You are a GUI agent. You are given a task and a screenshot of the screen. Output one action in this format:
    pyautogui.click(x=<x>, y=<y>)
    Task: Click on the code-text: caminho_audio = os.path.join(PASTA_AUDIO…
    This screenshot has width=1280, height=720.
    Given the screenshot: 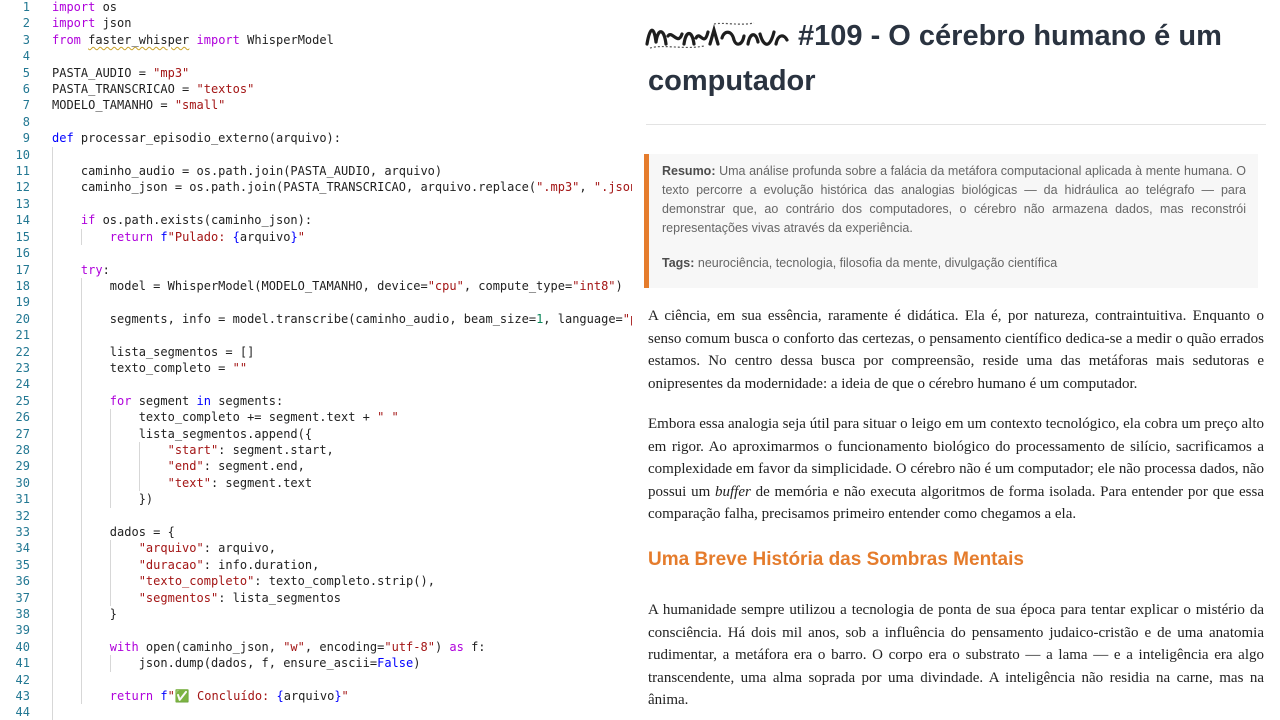 What is the action you would take?
    pyautogui.click(x=247, y=171)
    